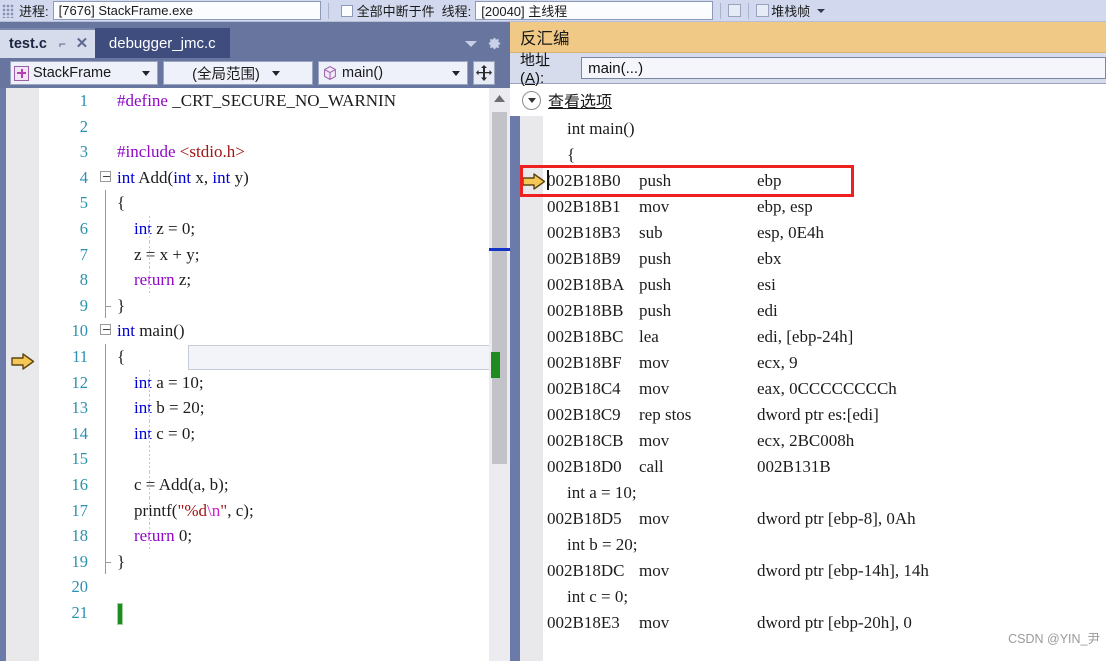 The height and width of the screenshot is (661, 1106). I want to click on code-line: 17 printf("%d\n", c);, so click(271, 510).